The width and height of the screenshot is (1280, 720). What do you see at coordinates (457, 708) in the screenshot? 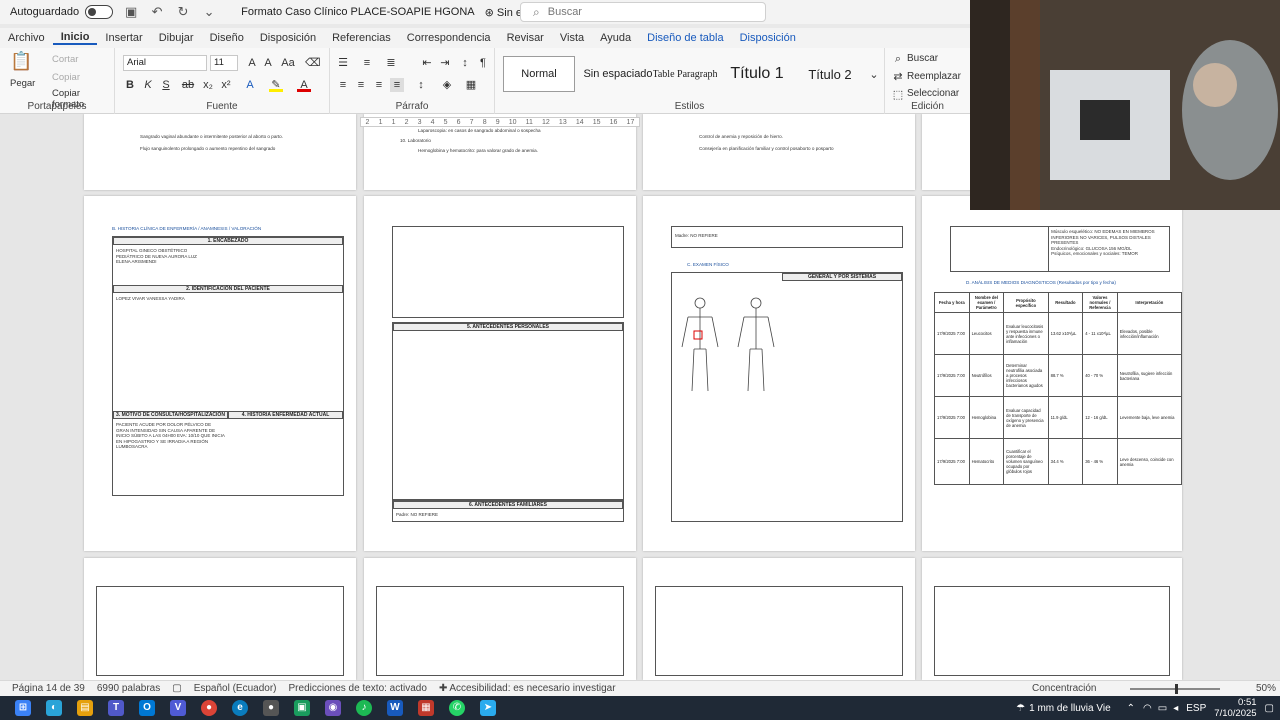
I see `whatsapp-icon: ✆` at bounding box center [457, 708].